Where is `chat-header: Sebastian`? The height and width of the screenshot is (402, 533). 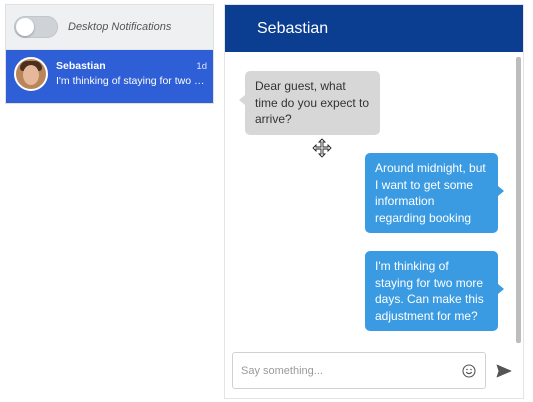
chat-header: Sebastian is located at coordinates (374, 28).